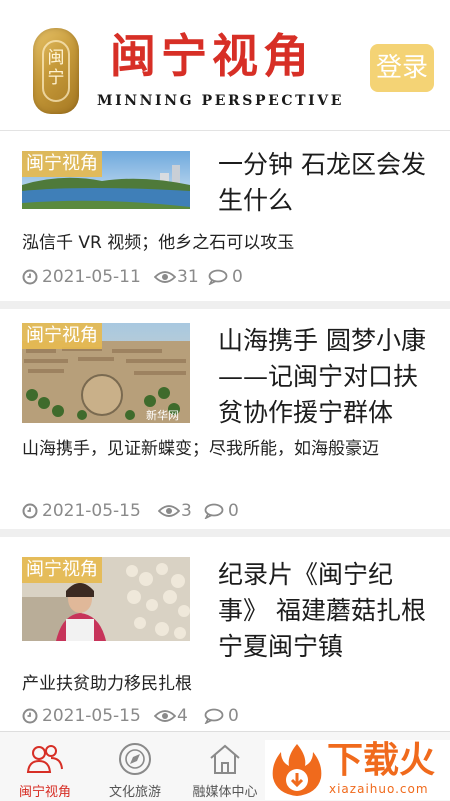 This screenshot has height=801, width=450. I want to click on tab-label: 闽宁视角, so click(44, 792).